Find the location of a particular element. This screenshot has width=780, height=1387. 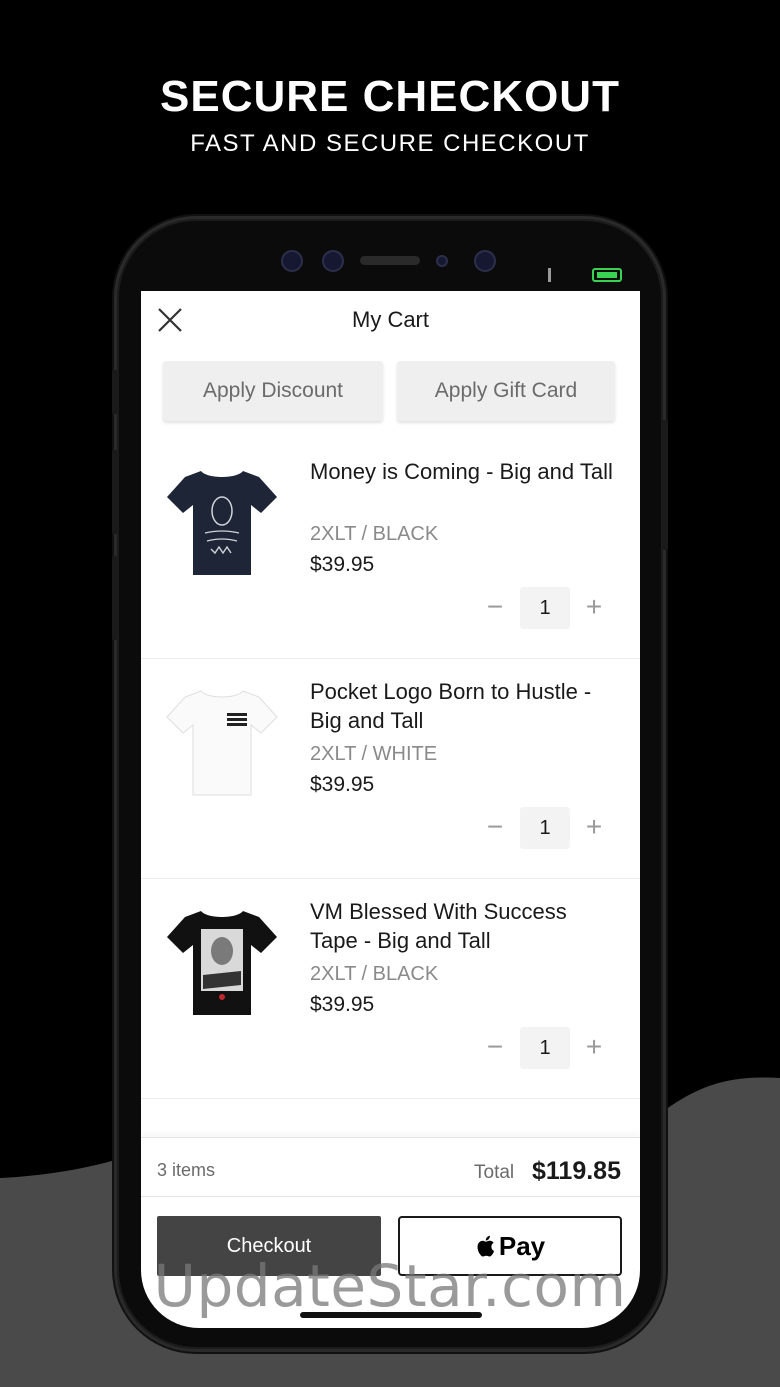

sensor-icon is located at coordinates (333, 261).